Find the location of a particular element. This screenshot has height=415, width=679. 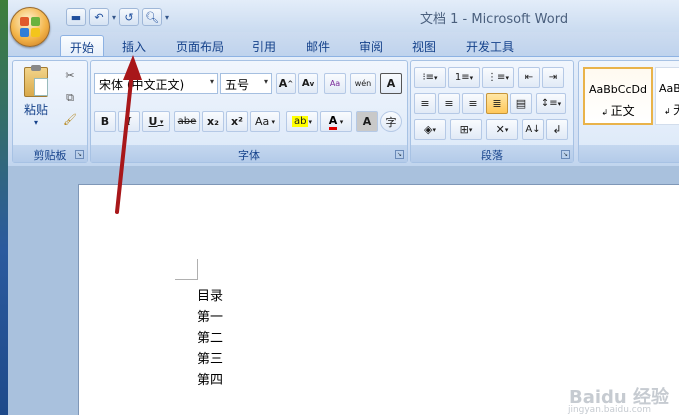

watermark-url: jingyan.baidu.com is located at coordinates (609, 410).